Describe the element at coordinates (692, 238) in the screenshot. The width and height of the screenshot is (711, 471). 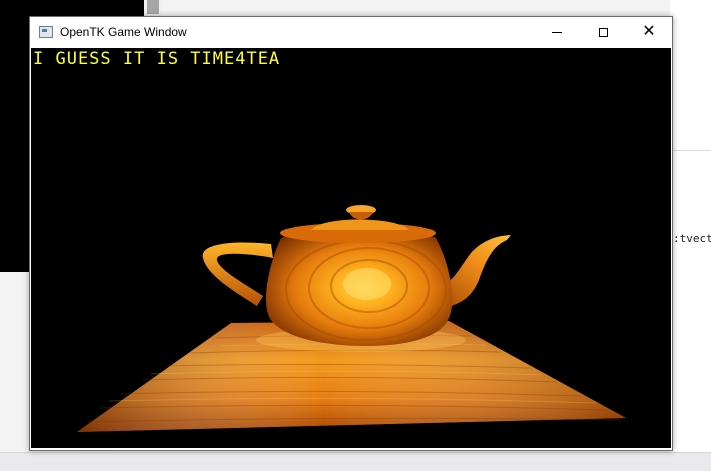
I see `editor-code-snippet: :tvecto` at that location.